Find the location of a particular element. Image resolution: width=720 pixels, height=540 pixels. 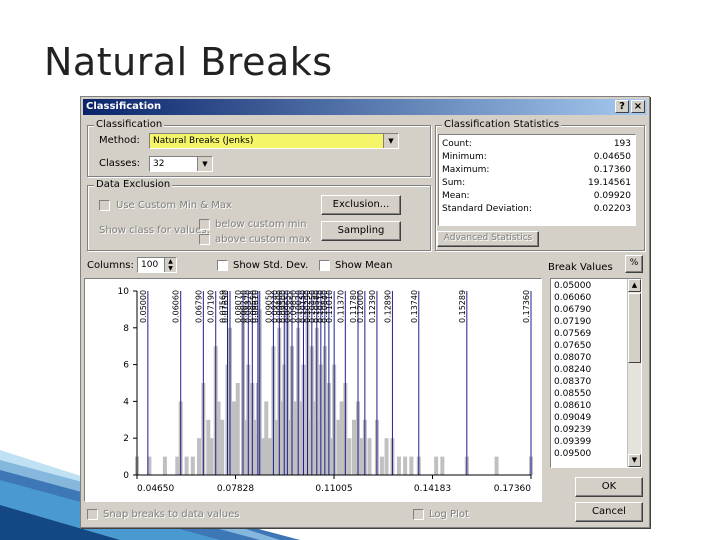

scroll-down-icon: ▼ is located at coordinates (634, 460).